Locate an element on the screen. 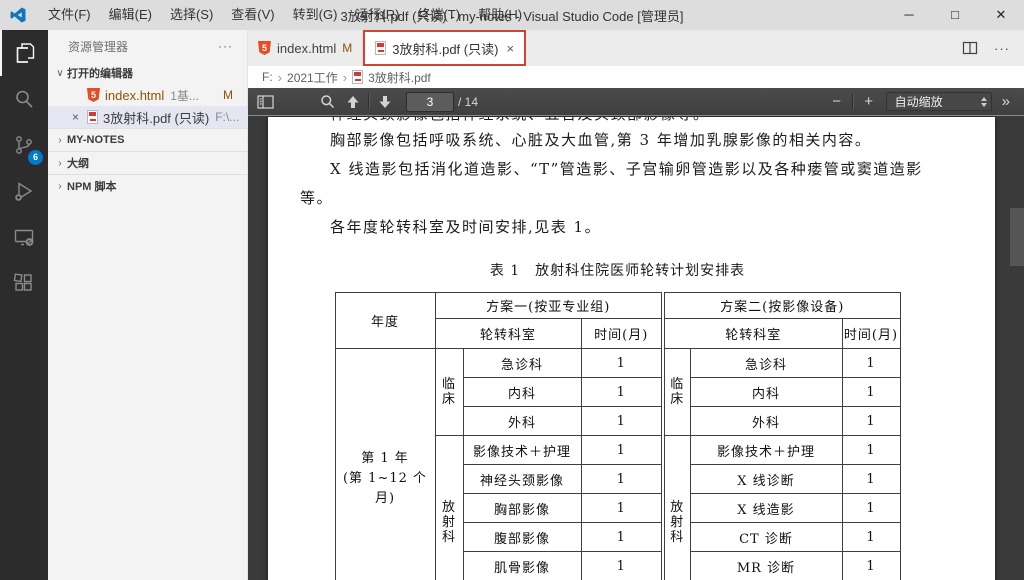  open-editor-item-index-html: 5 index.html 1基... M is located at coordinates (147, 95).